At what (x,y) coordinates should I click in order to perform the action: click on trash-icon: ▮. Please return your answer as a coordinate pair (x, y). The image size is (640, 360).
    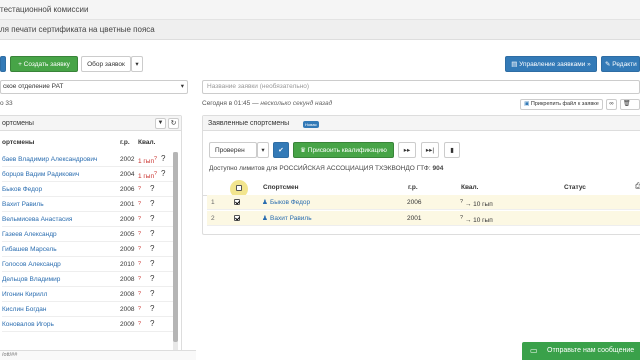
    Looking at the image, I should click on (452, 150).